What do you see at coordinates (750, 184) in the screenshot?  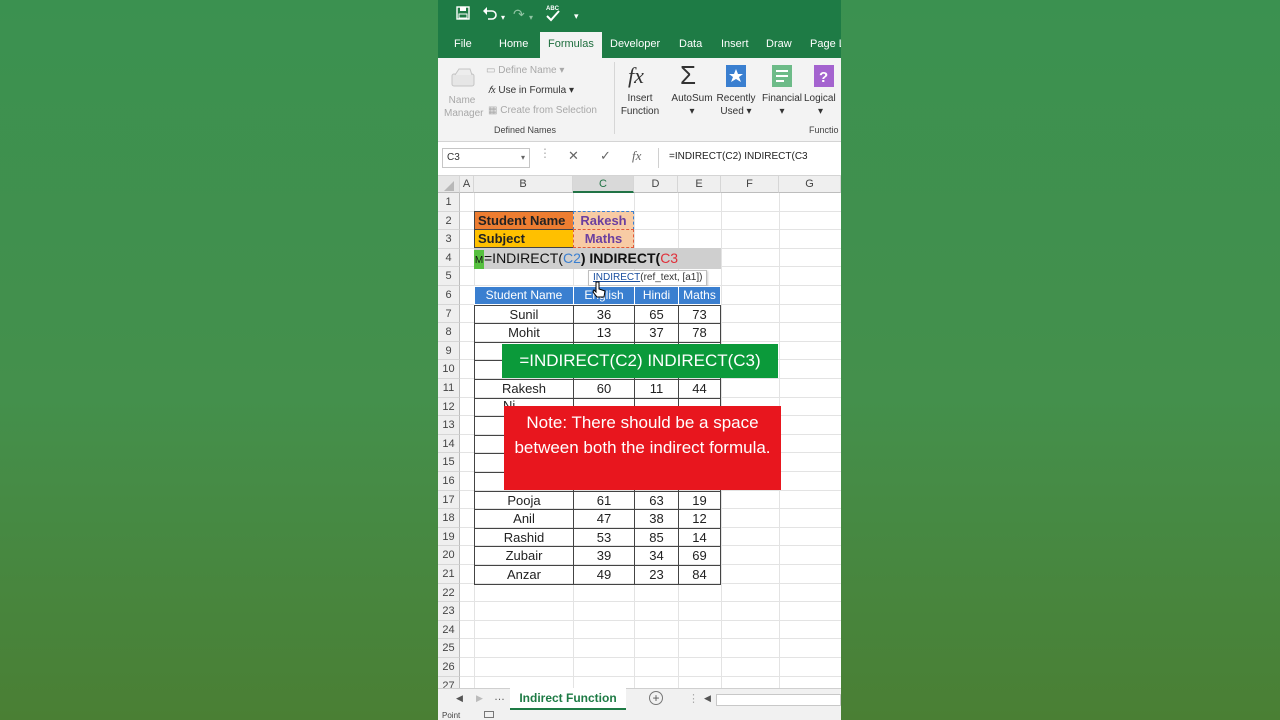 I see `column-header-f: F` at bounding box center [750, 184].